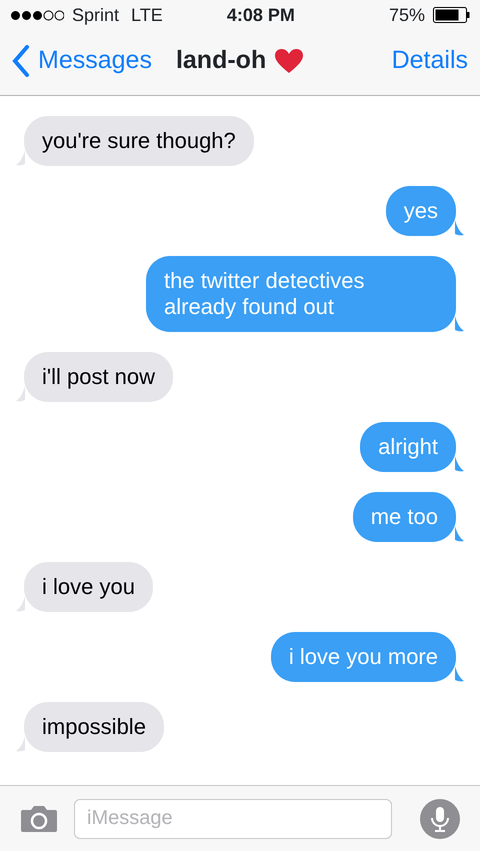  I want to click on message-bubble: me too, so click(404, 517).